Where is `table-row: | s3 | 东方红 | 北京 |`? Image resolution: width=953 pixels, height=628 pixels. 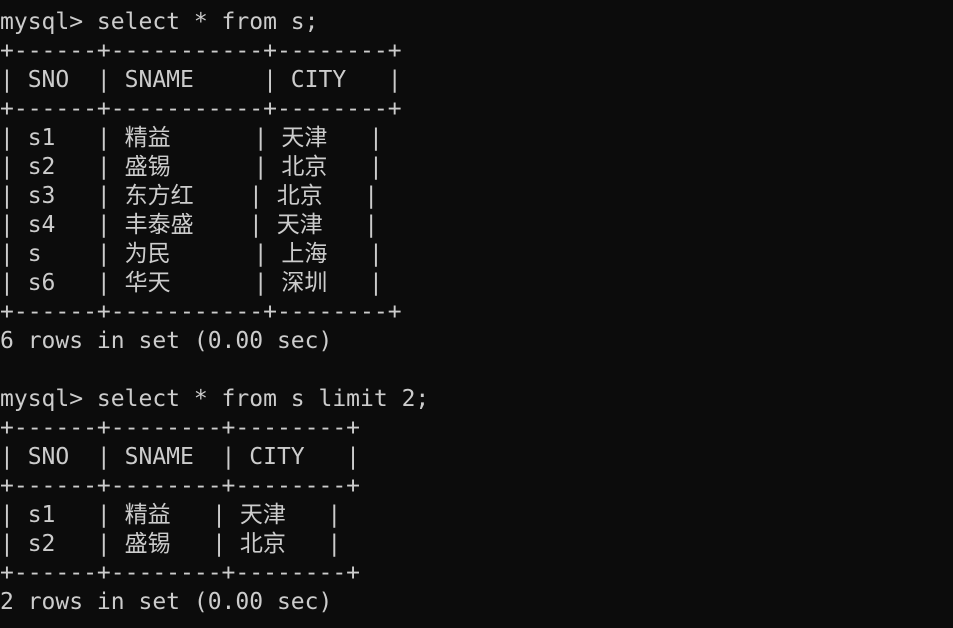
table-row: | s3 | 东方红 | 北京 | is located at coordinates (189, 196).